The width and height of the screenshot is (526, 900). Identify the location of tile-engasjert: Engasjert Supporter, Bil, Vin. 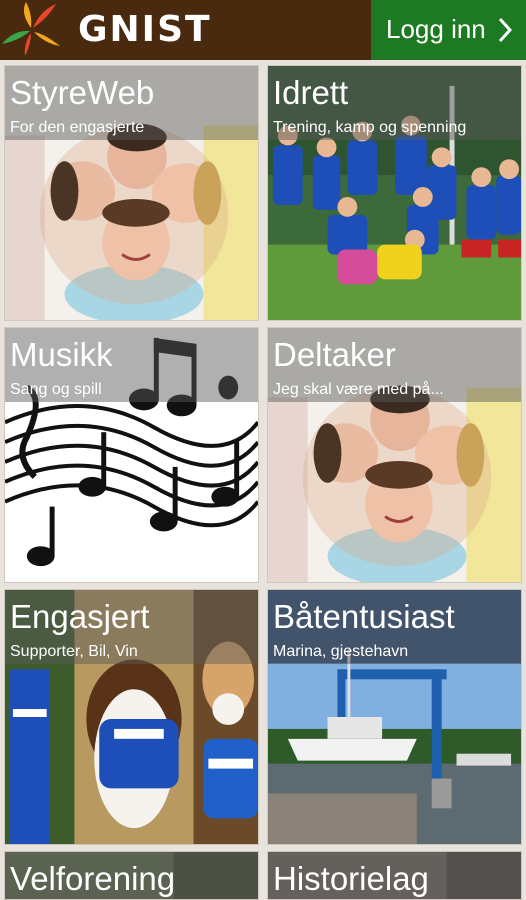
(131, 717).